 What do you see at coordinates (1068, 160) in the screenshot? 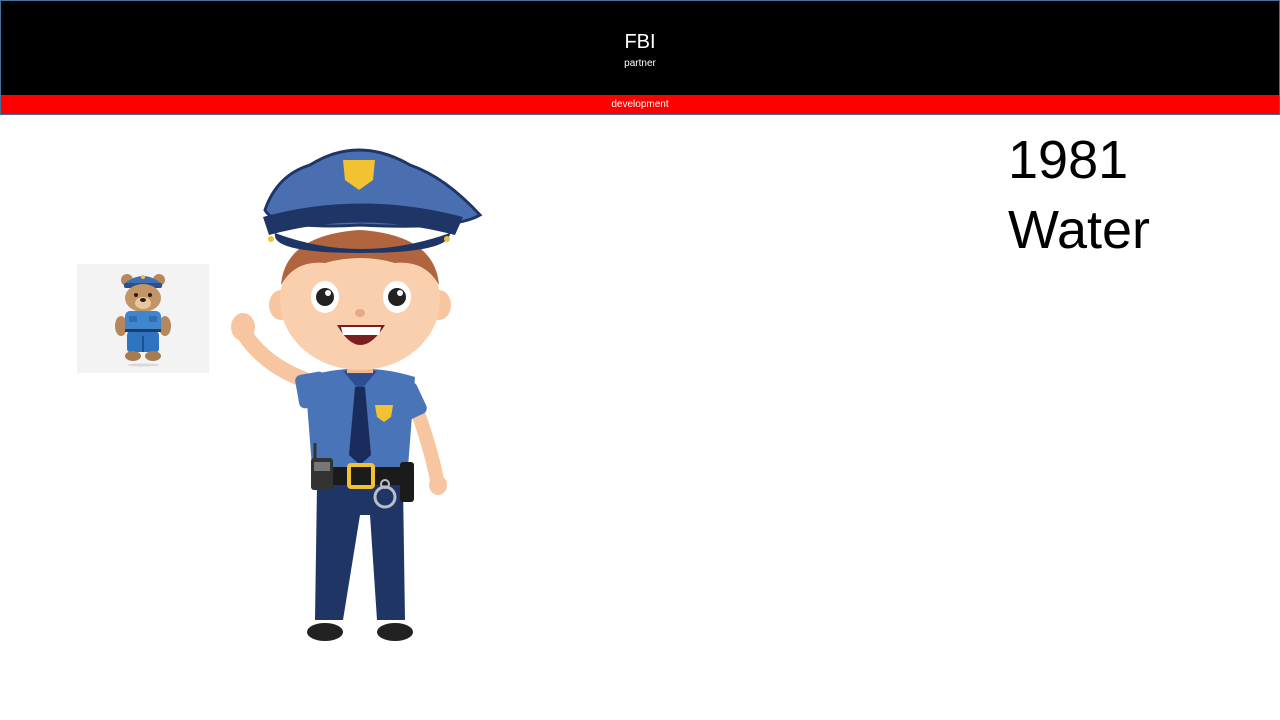
I see `year-text: 1981` at bounding box center [1068, 160].